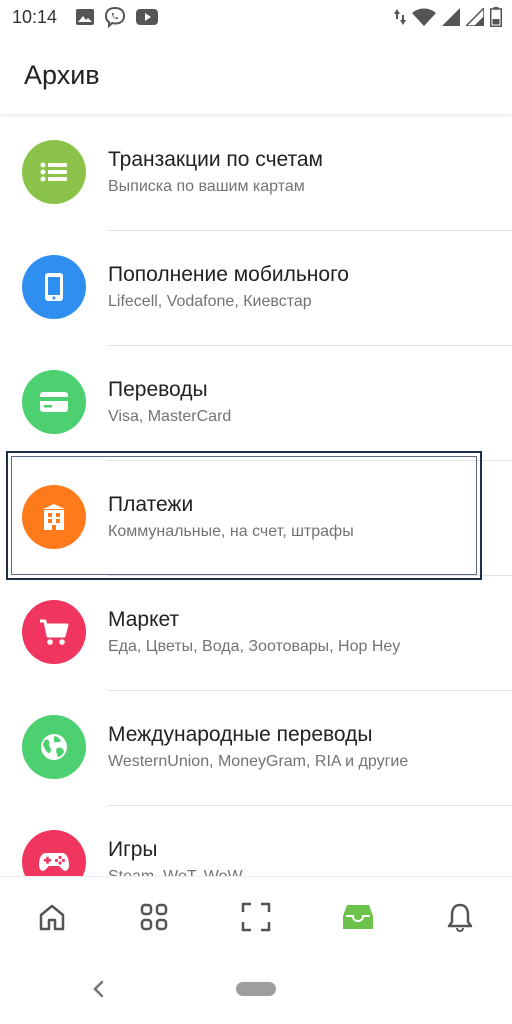  What do you see at coordinates (35, 17) in the screenshot?
I see `status-time: 10:14` at bounding box center [35, 17].